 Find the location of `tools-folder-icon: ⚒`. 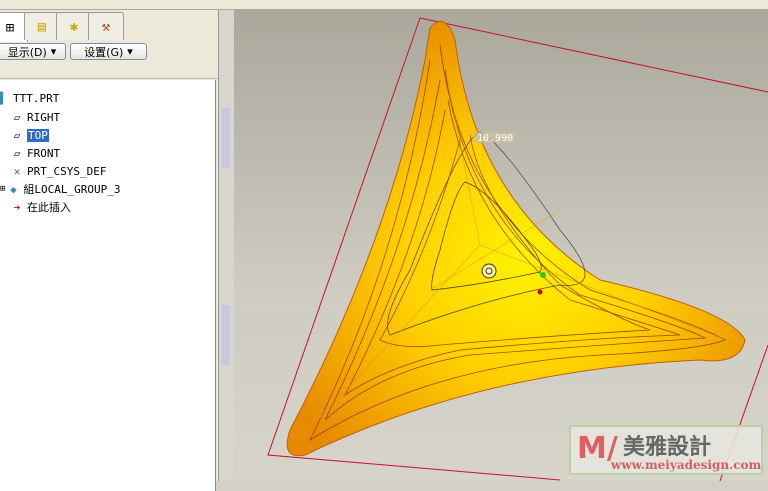

tools-folder-icon: ⚒ is located at coordinates (106, 26).